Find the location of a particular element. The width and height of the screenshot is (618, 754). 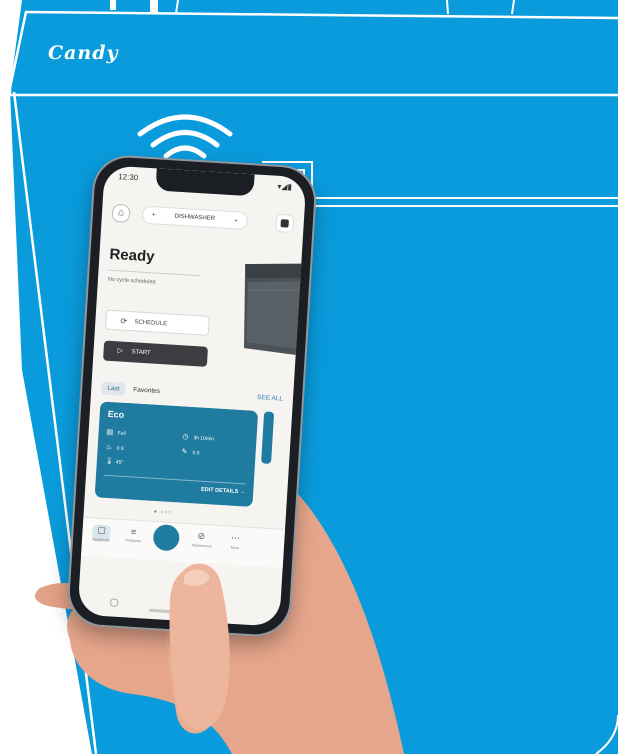

schedule-label: SCHEDULE is located at coordinates (151, 323).